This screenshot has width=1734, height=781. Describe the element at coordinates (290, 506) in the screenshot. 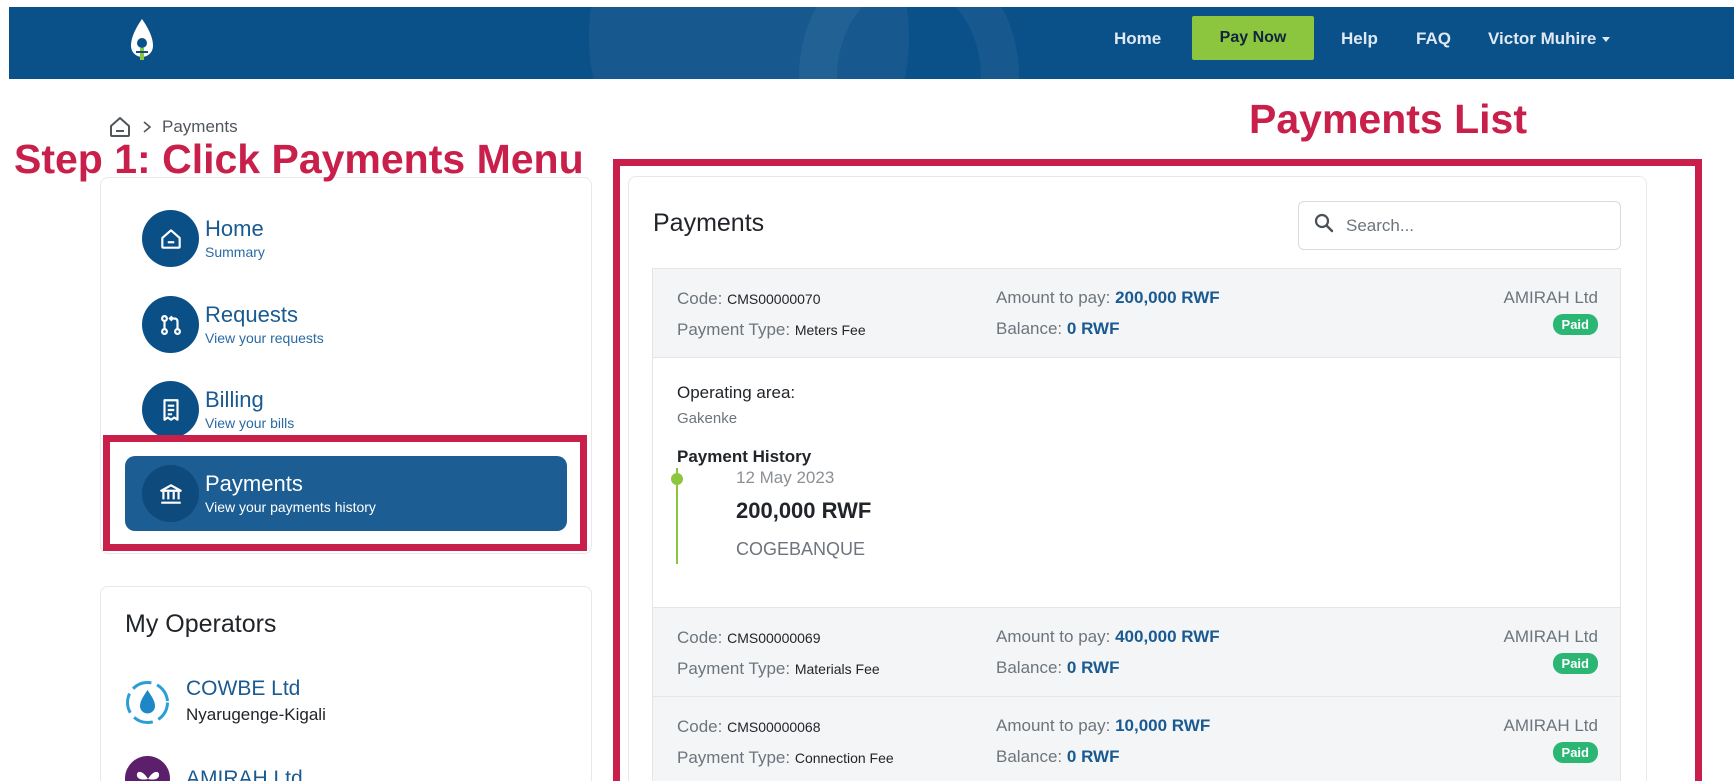

I see `sidebar-item-subtitle: View your payments history` at that location.